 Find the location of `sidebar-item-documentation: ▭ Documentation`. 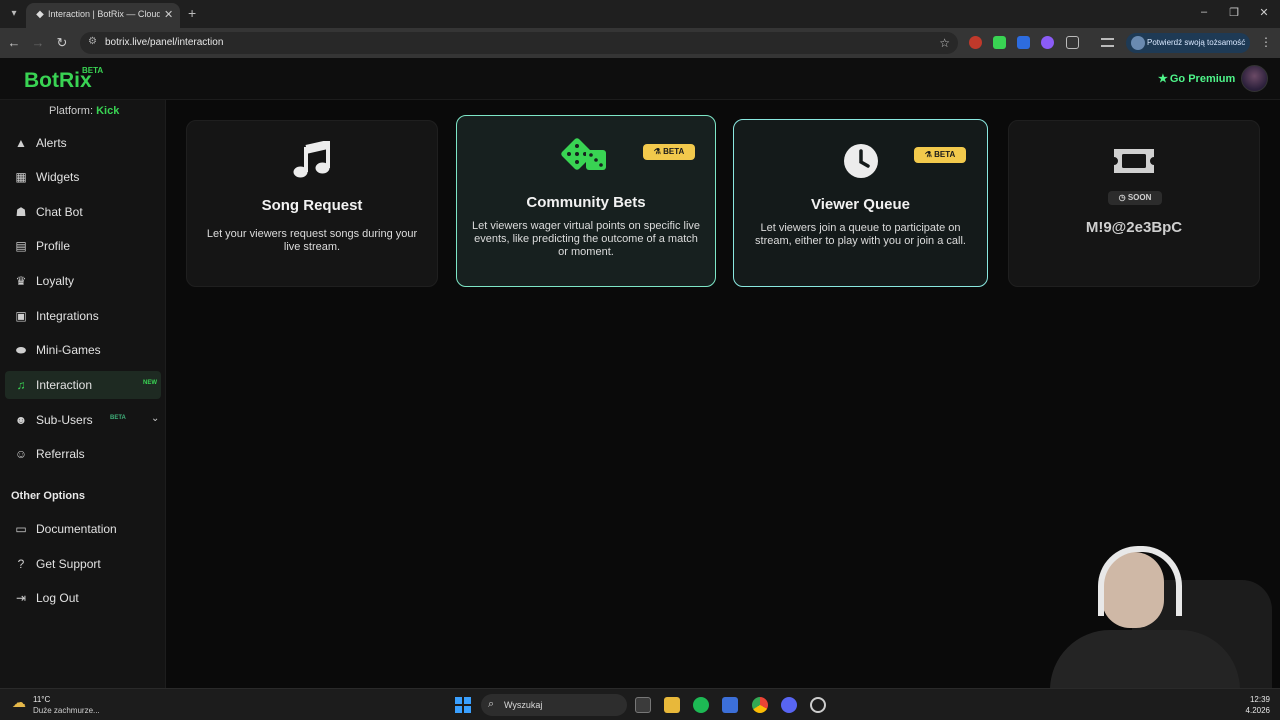

sidebar-item-documentation: ▭ Documentation is located at coordinates (83, 529).